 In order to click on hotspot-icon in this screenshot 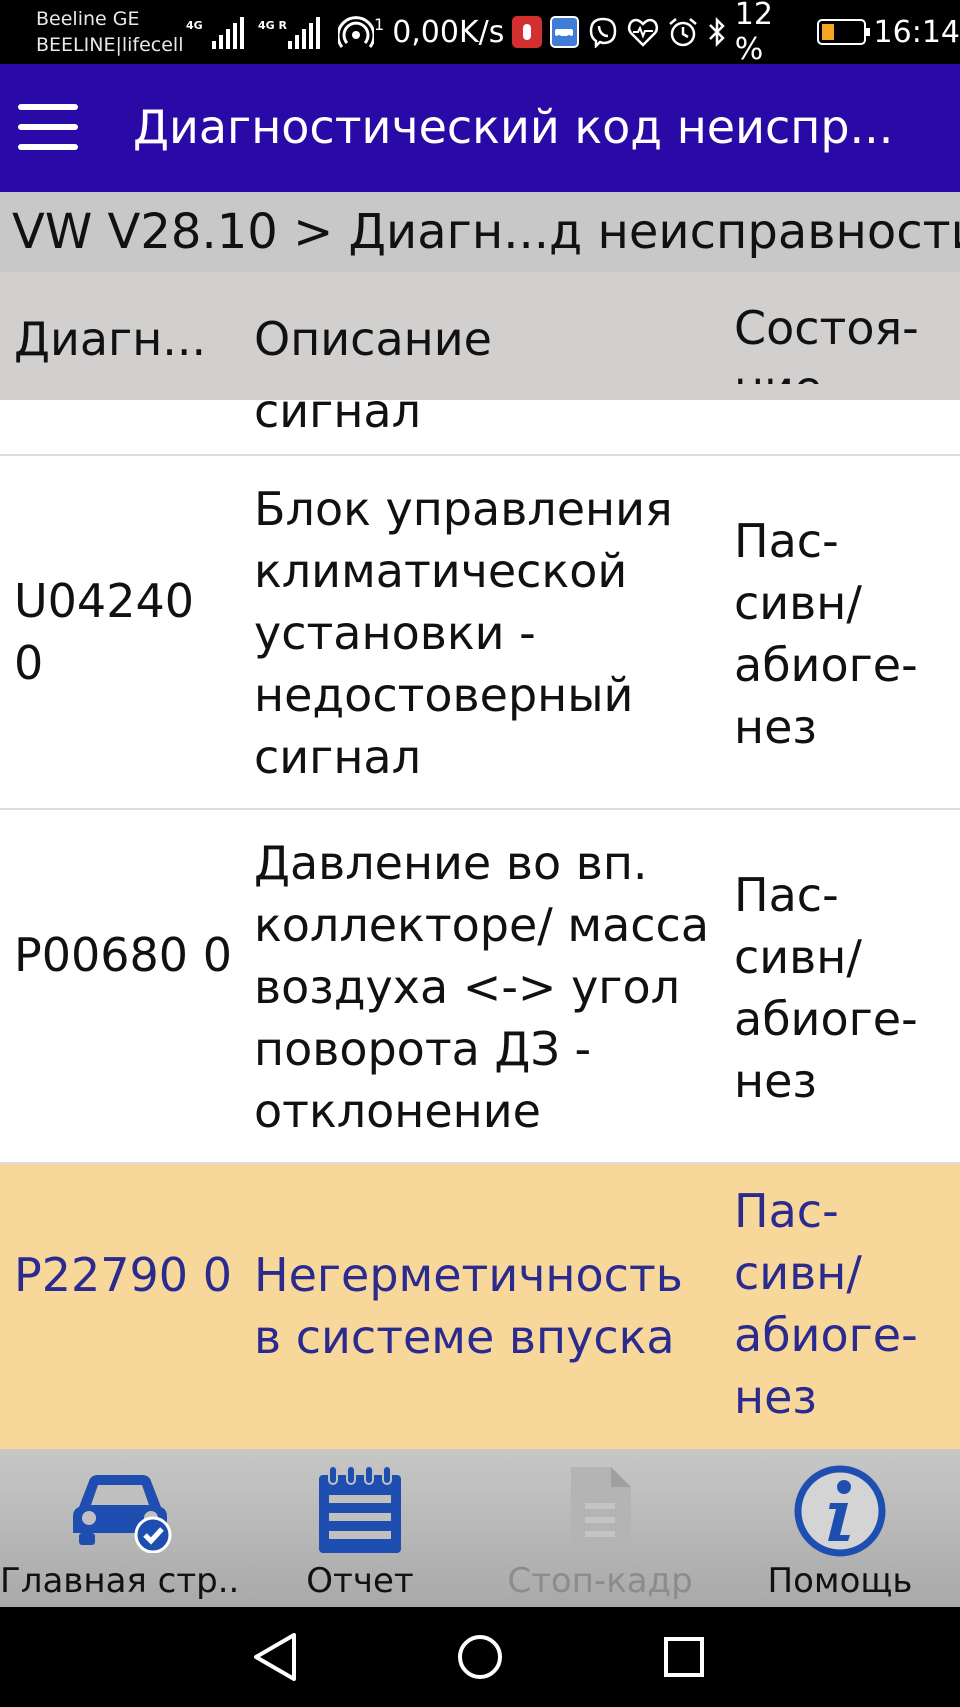, I will do `click(356, 32)`.